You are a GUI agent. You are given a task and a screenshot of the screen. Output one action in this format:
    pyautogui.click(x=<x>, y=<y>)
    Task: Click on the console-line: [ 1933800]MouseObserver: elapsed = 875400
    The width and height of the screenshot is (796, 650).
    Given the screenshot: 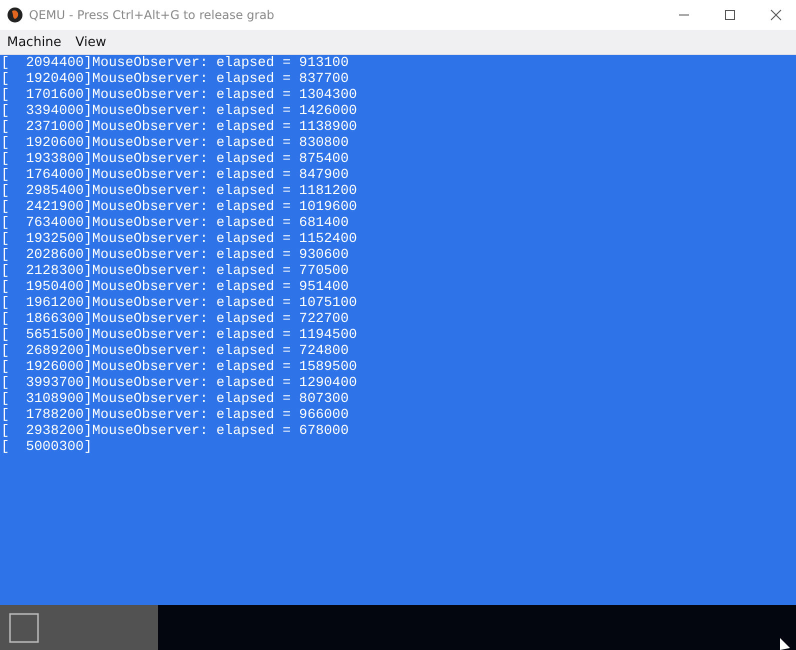 What is the action you would take?
    pyautogui.click(x=175, y=160)
    